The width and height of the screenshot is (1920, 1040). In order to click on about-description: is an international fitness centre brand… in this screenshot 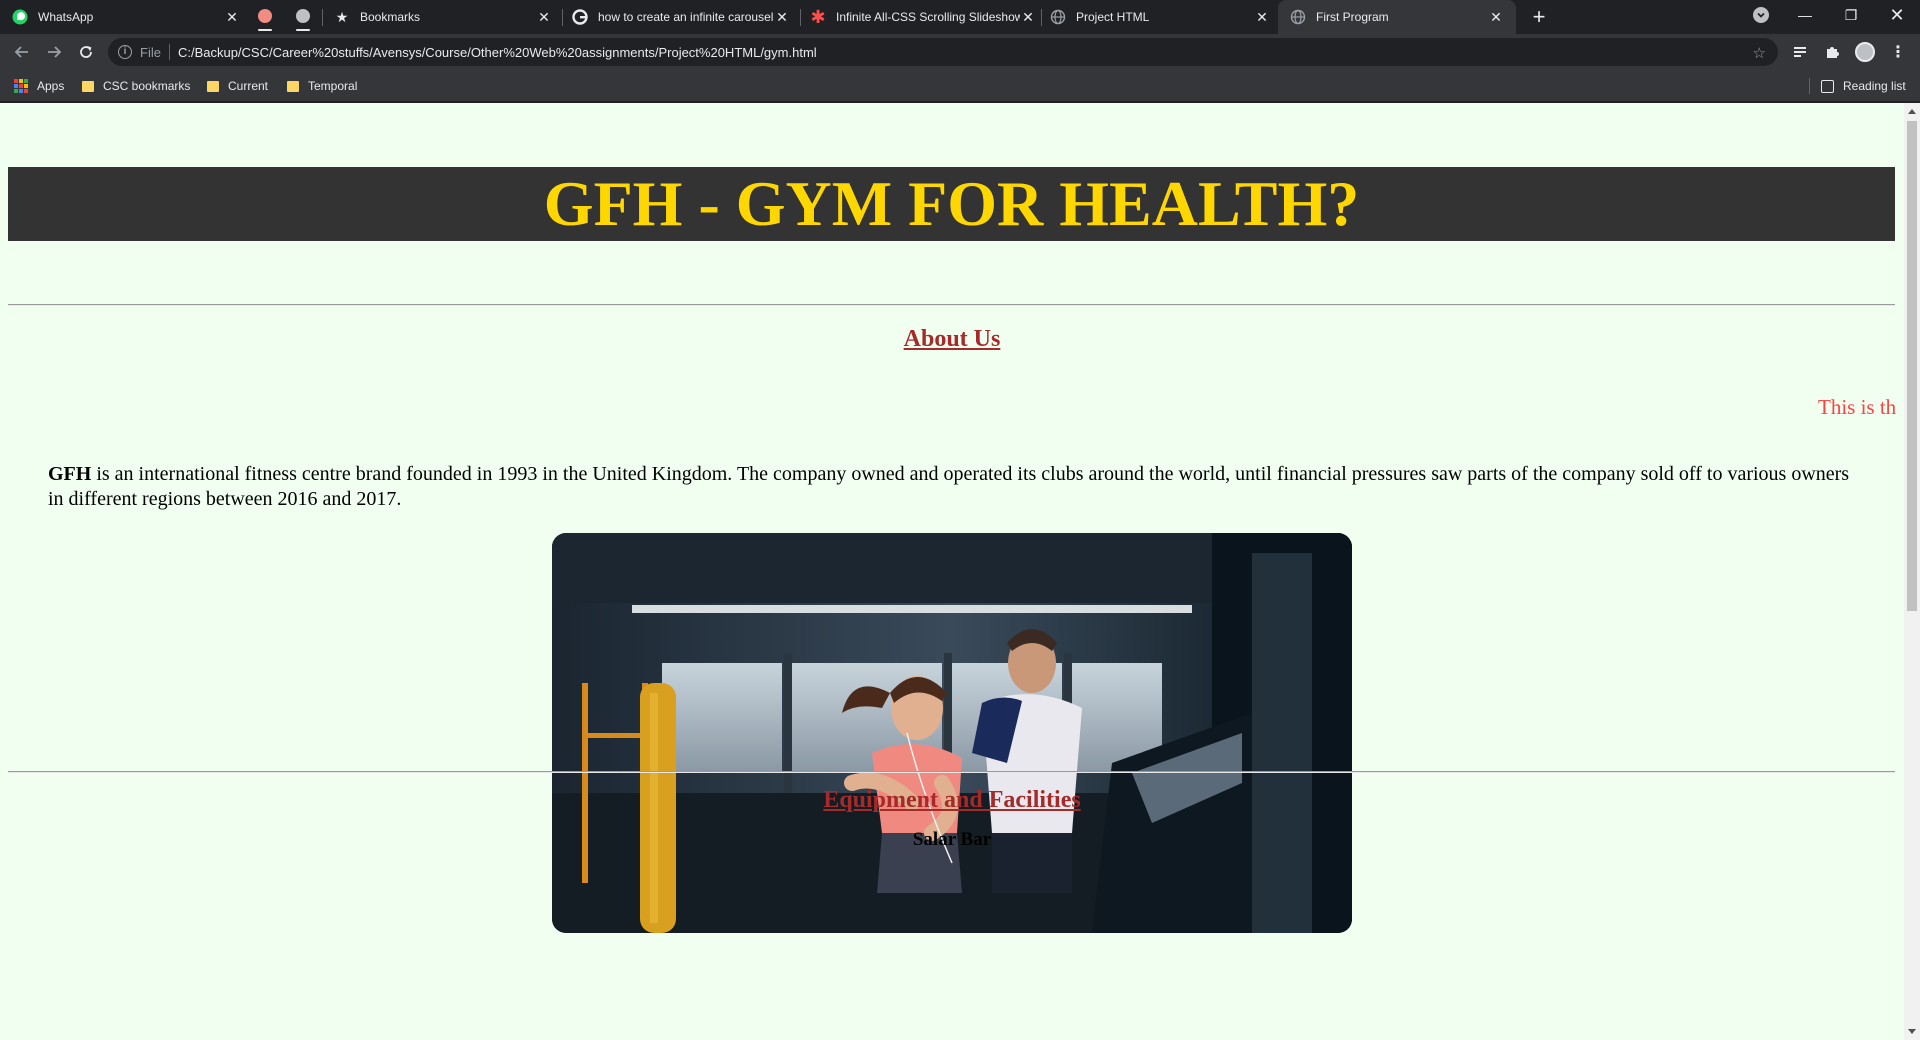, I will do `click(949, 486)`.